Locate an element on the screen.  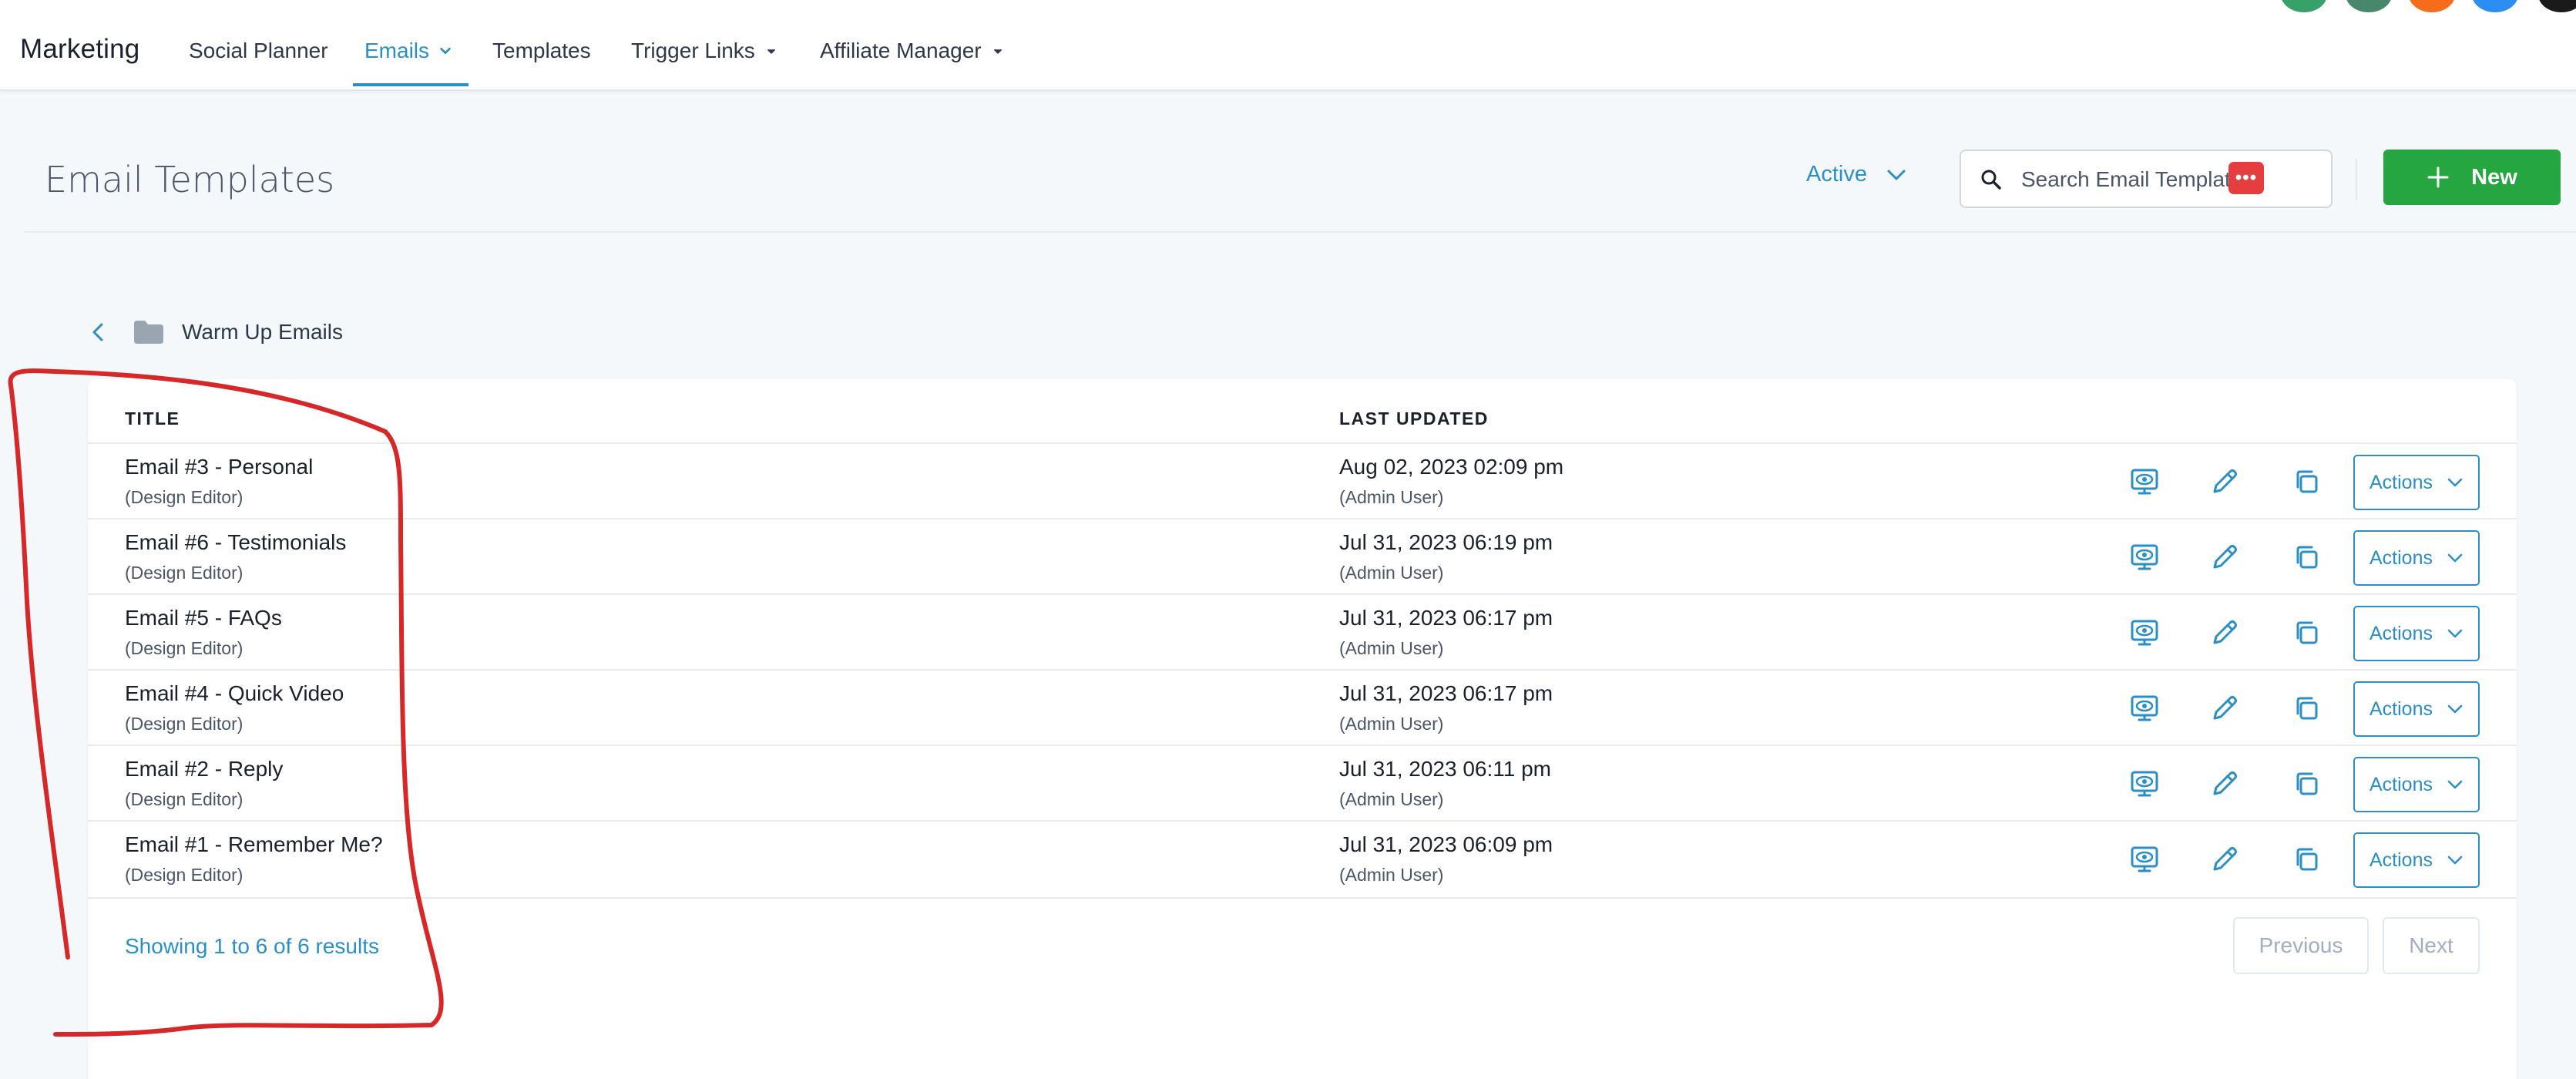
nav-affiliate-manager: Affiliate Manager is located at coordinates (912, 51).